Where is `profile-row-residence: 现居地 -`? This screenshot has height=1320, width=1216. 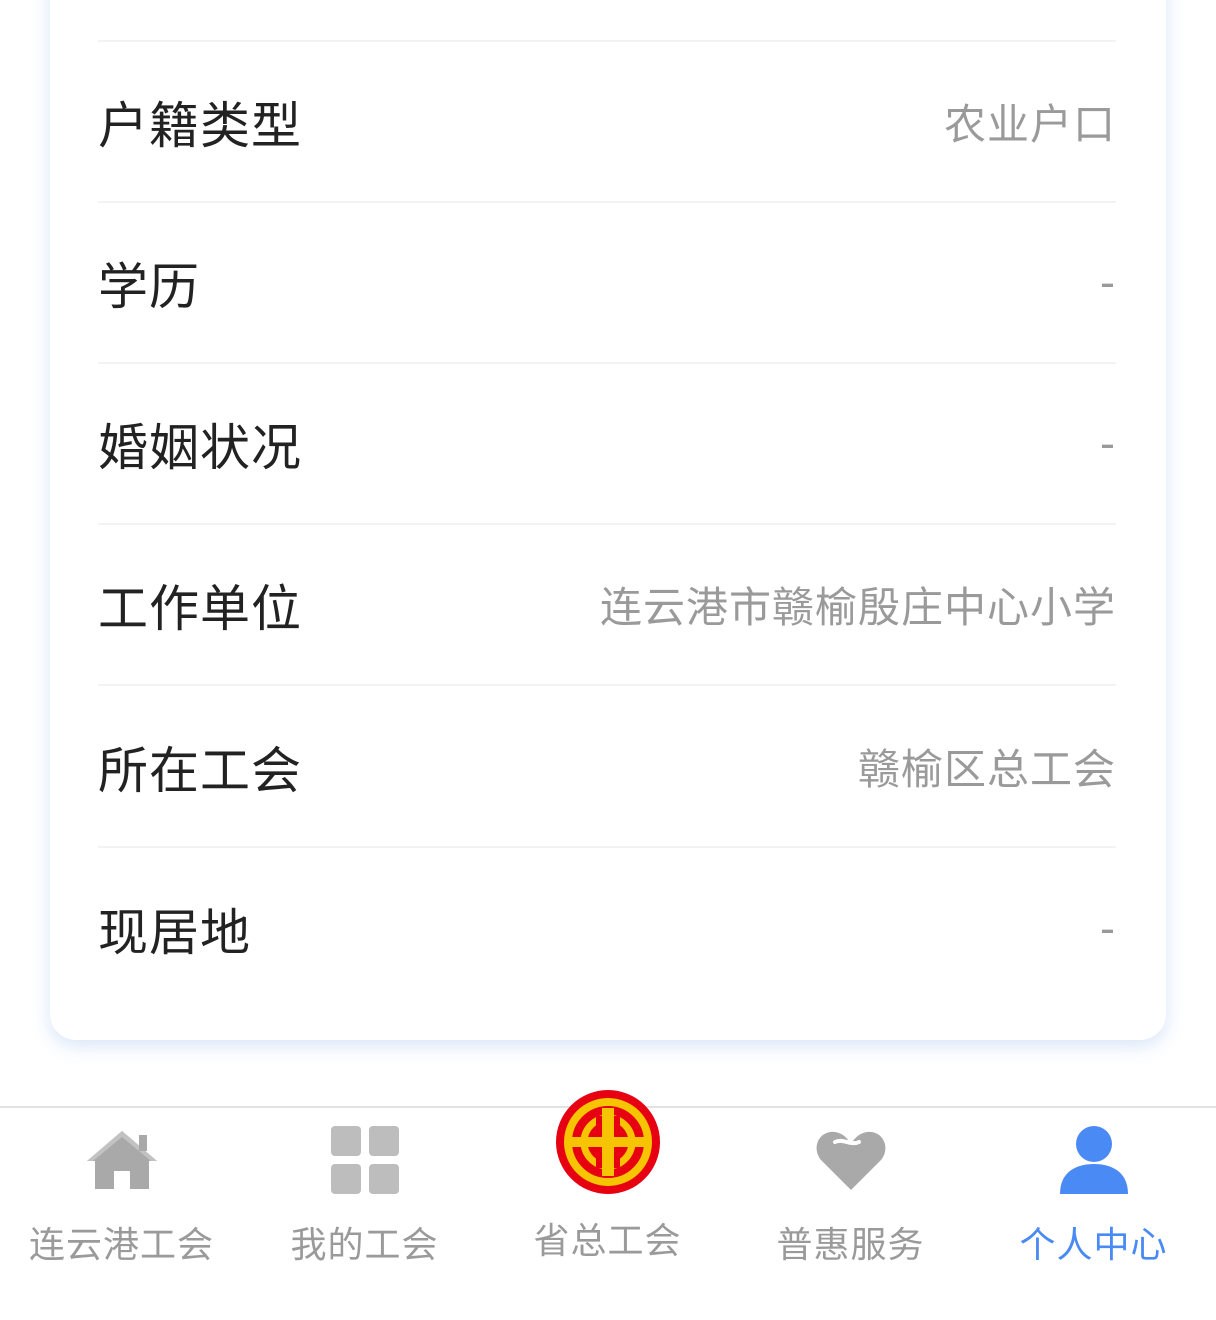 profile-row-residence: 现居地 - is located at coordinates (607, 928).